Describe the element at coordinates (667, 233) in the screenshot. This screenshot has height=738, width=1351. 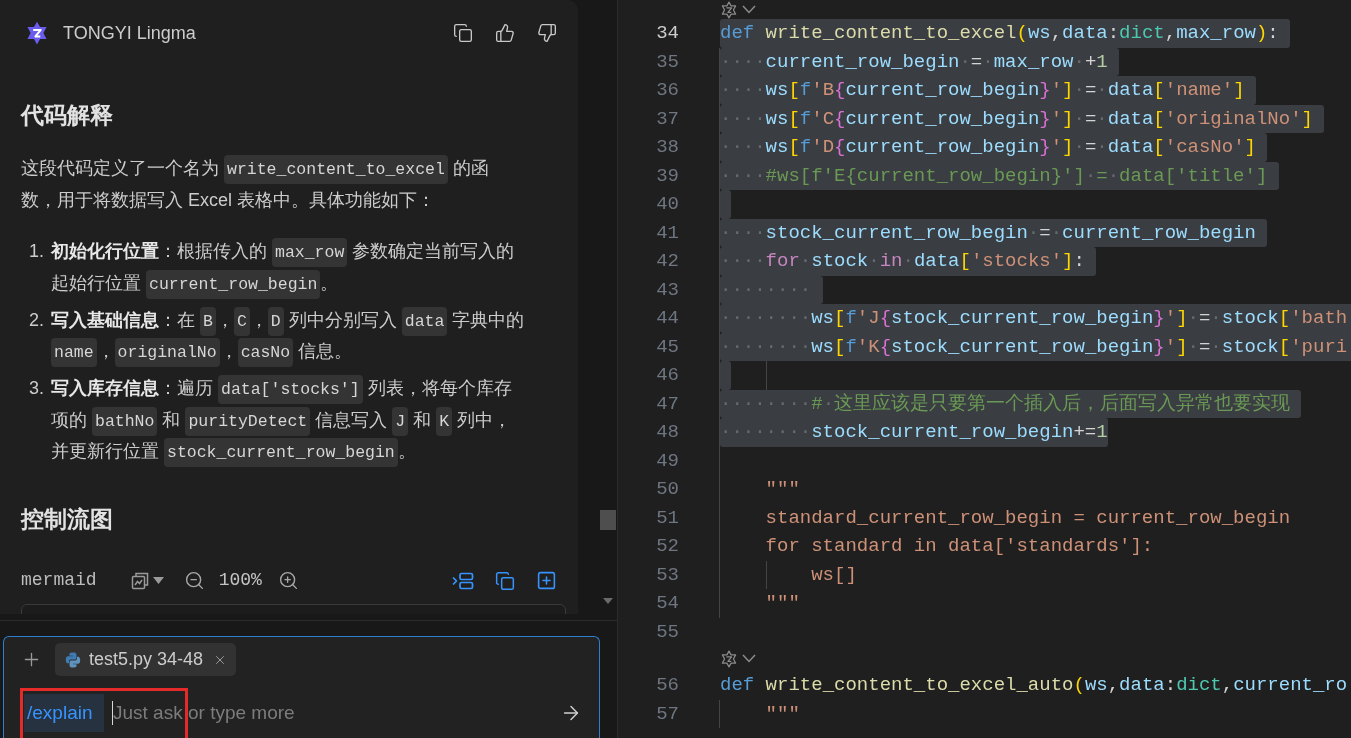
I see `line-number: 41` at that location.